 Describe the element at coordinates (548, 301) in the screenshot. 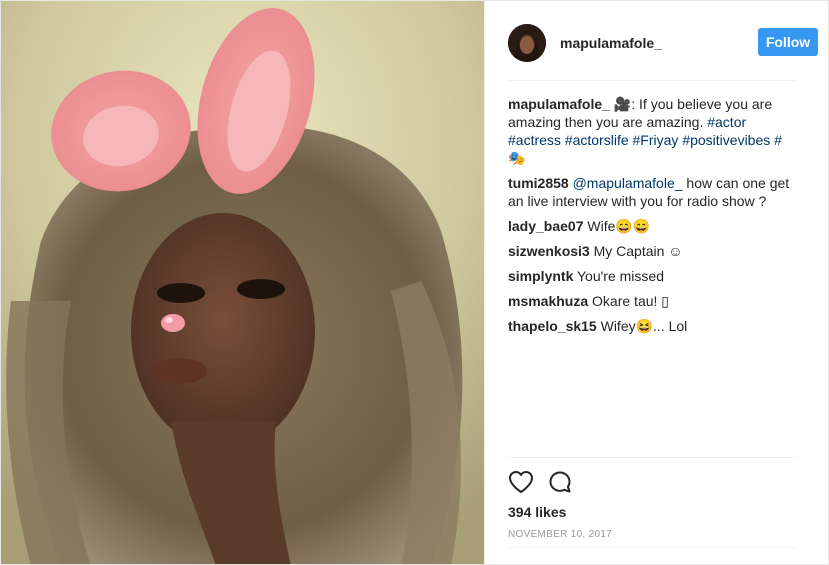

I see `comment-username: msmakhuza` at that location.